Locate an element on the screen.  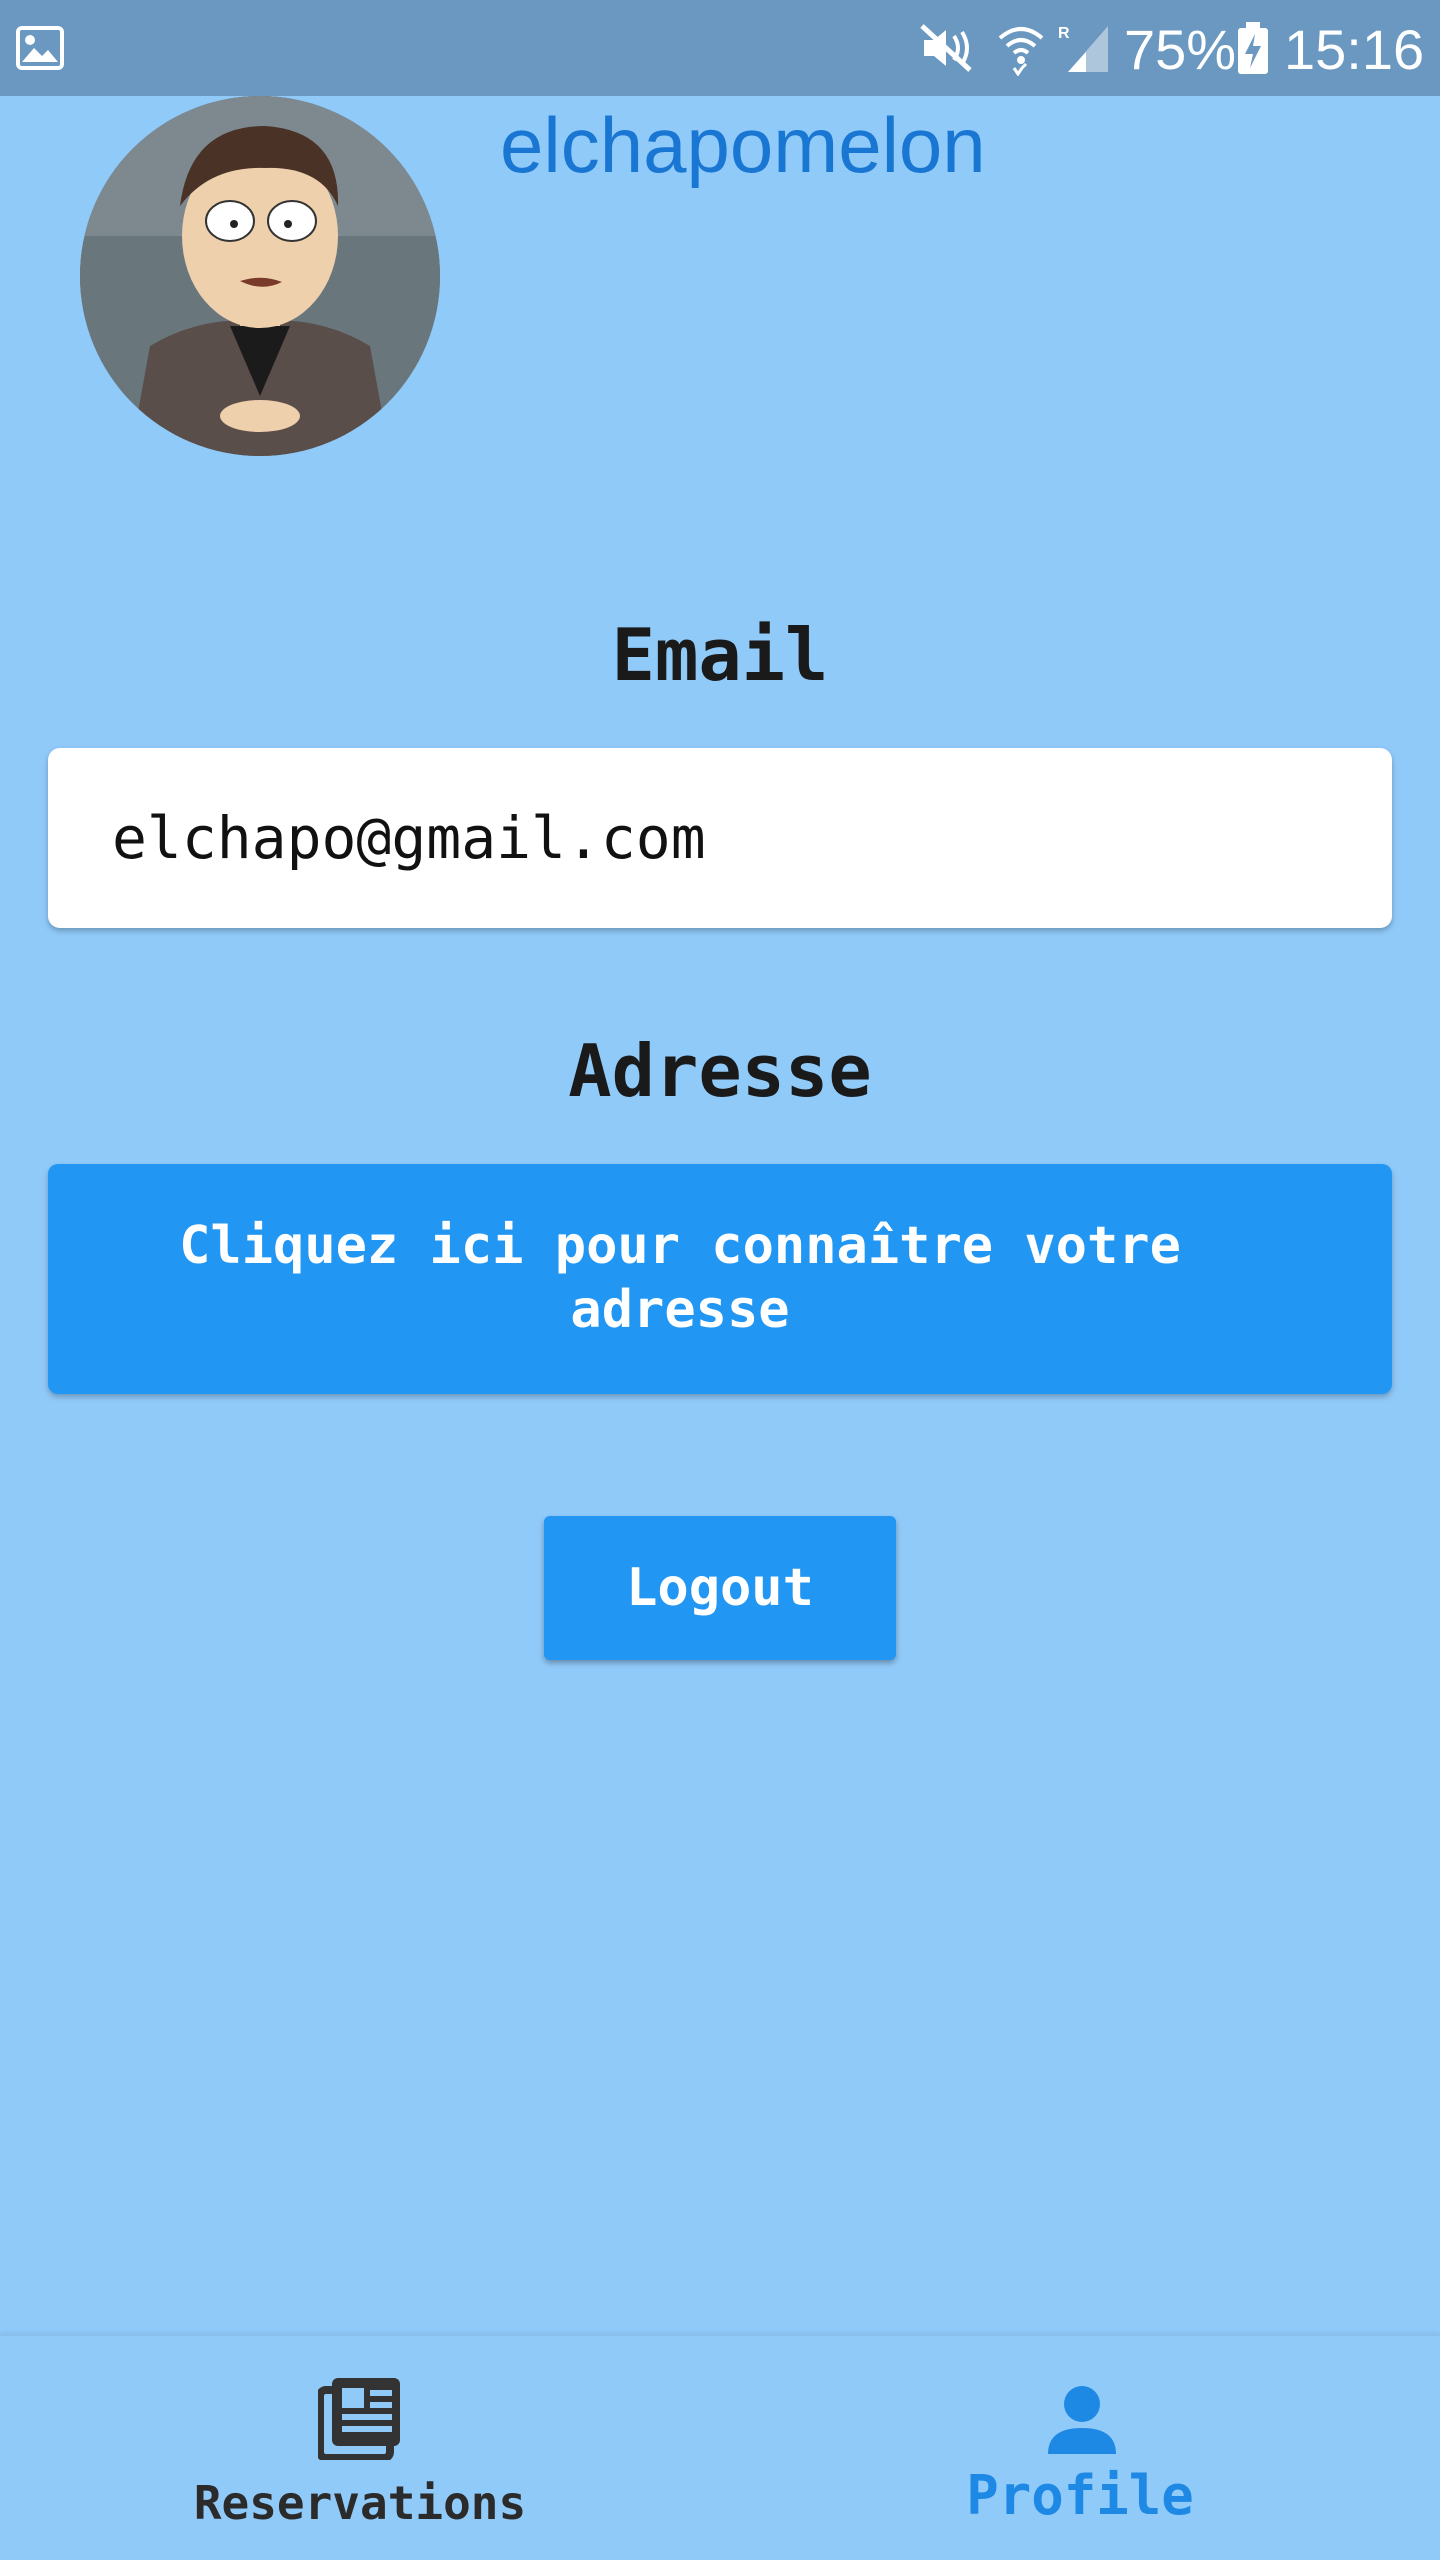
address-label: Adresse is located at coordinates (720, 1071).